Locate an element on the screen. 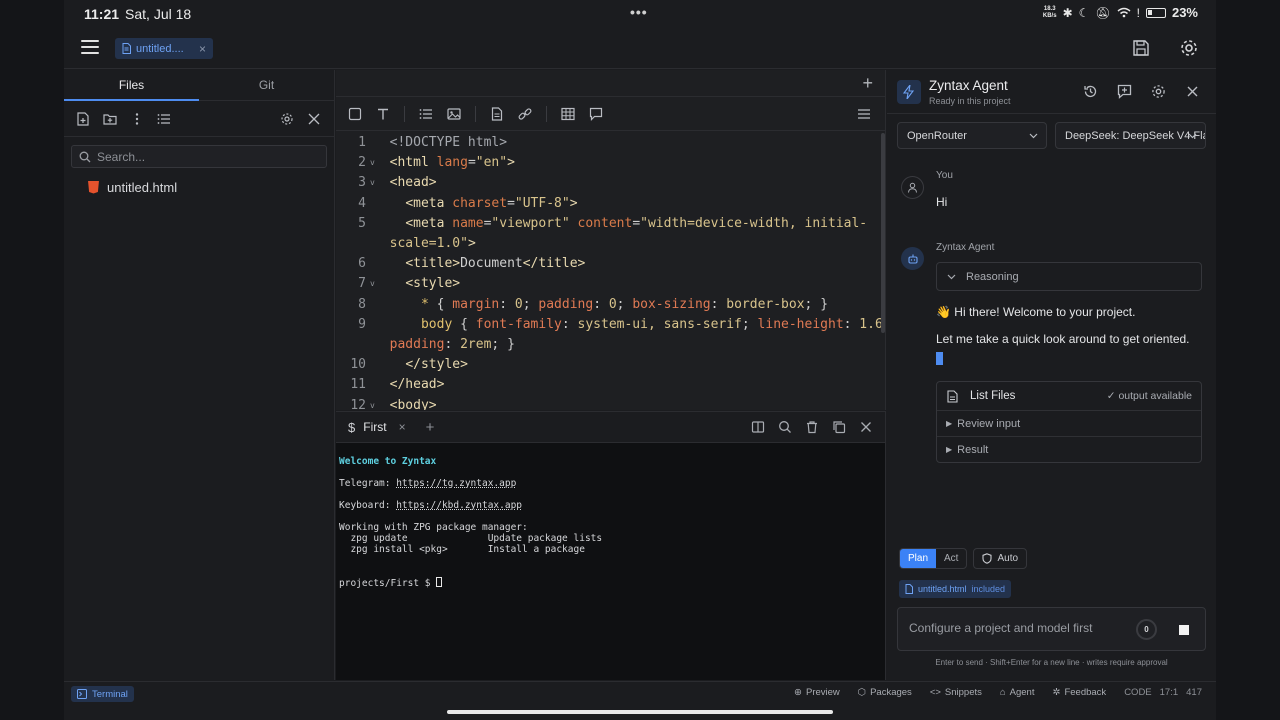 The image size is (1280, 720). link-icon is located at coordinates (525, 114).